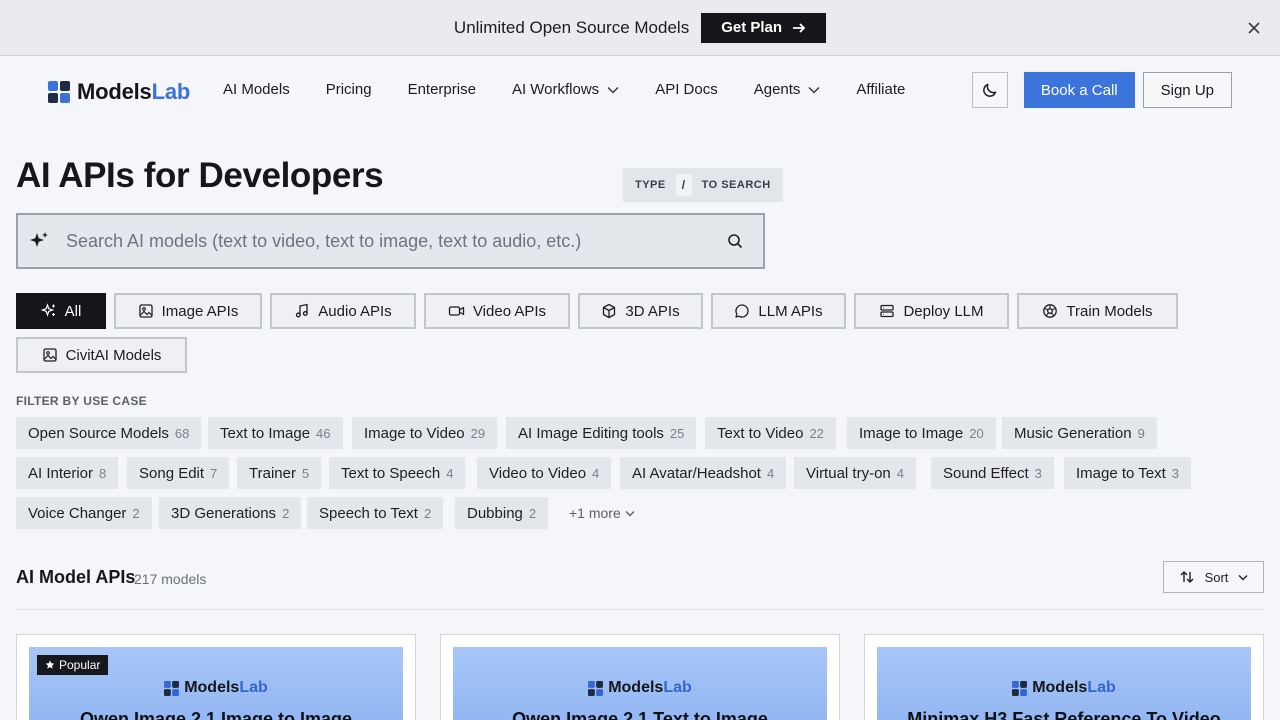 The width and height of the screenshot is (1280, 720). I want to click on tag-virtual-try-on: Virtual try-on 4, so click(855, 473).